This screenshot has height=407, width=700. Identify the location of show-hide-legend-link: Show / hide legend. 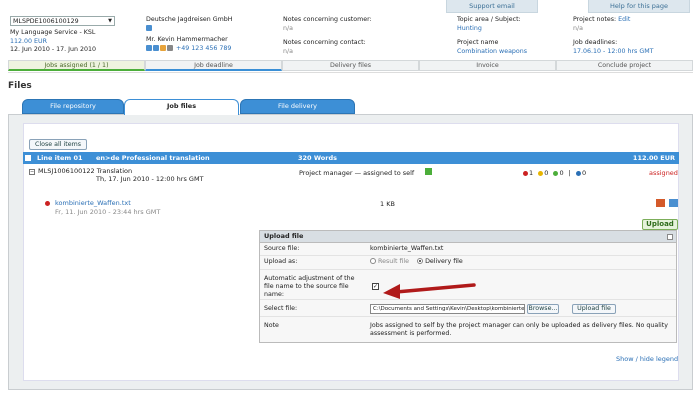
(647, 359).